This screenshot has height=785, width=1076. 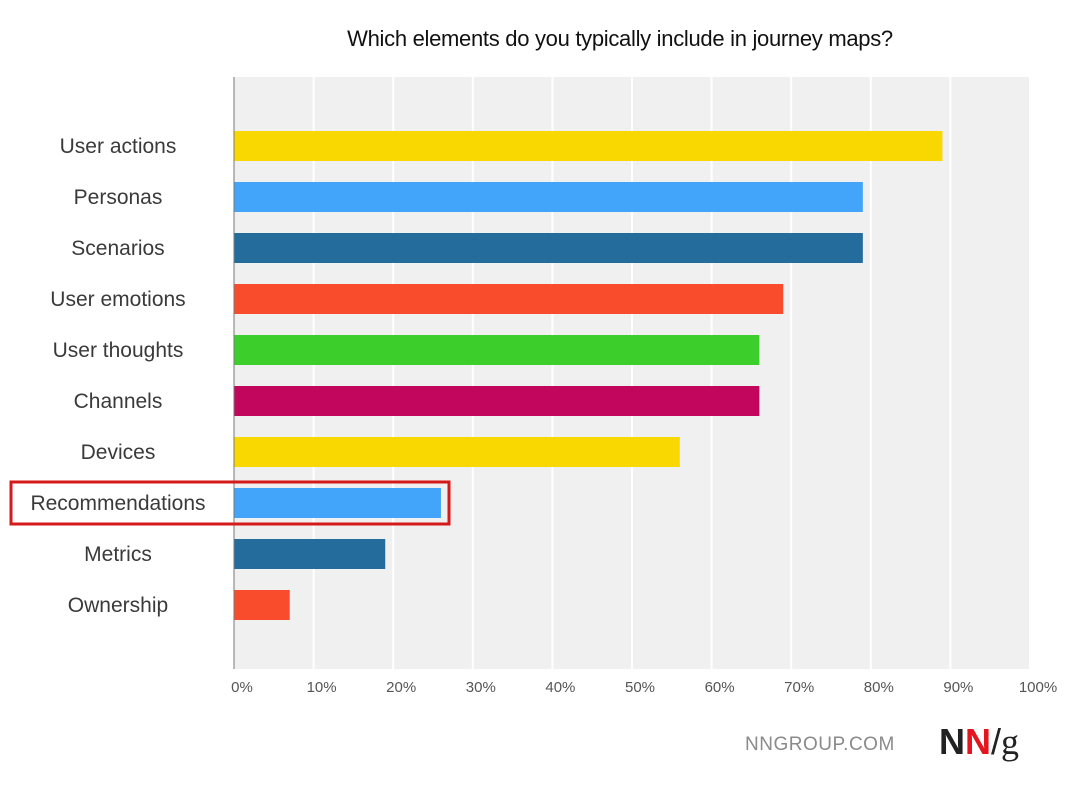 What do you see at coordinates (118, 401) in the screenshot?
I see `category-label: Channels` at bounding box center [118, 401].